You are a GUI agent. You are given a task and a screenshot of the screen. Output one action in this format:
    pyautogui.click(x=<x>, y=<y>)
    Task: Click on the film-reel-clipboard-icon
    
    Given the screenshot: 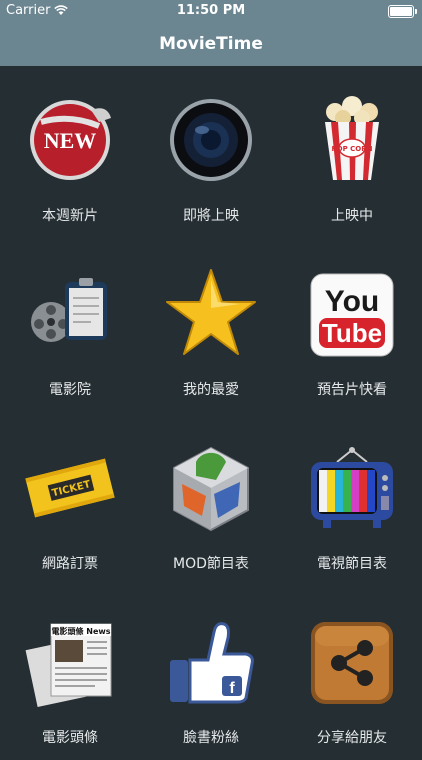 What is the action you would take?
    pyautogui.click(x=70, y=314)
    